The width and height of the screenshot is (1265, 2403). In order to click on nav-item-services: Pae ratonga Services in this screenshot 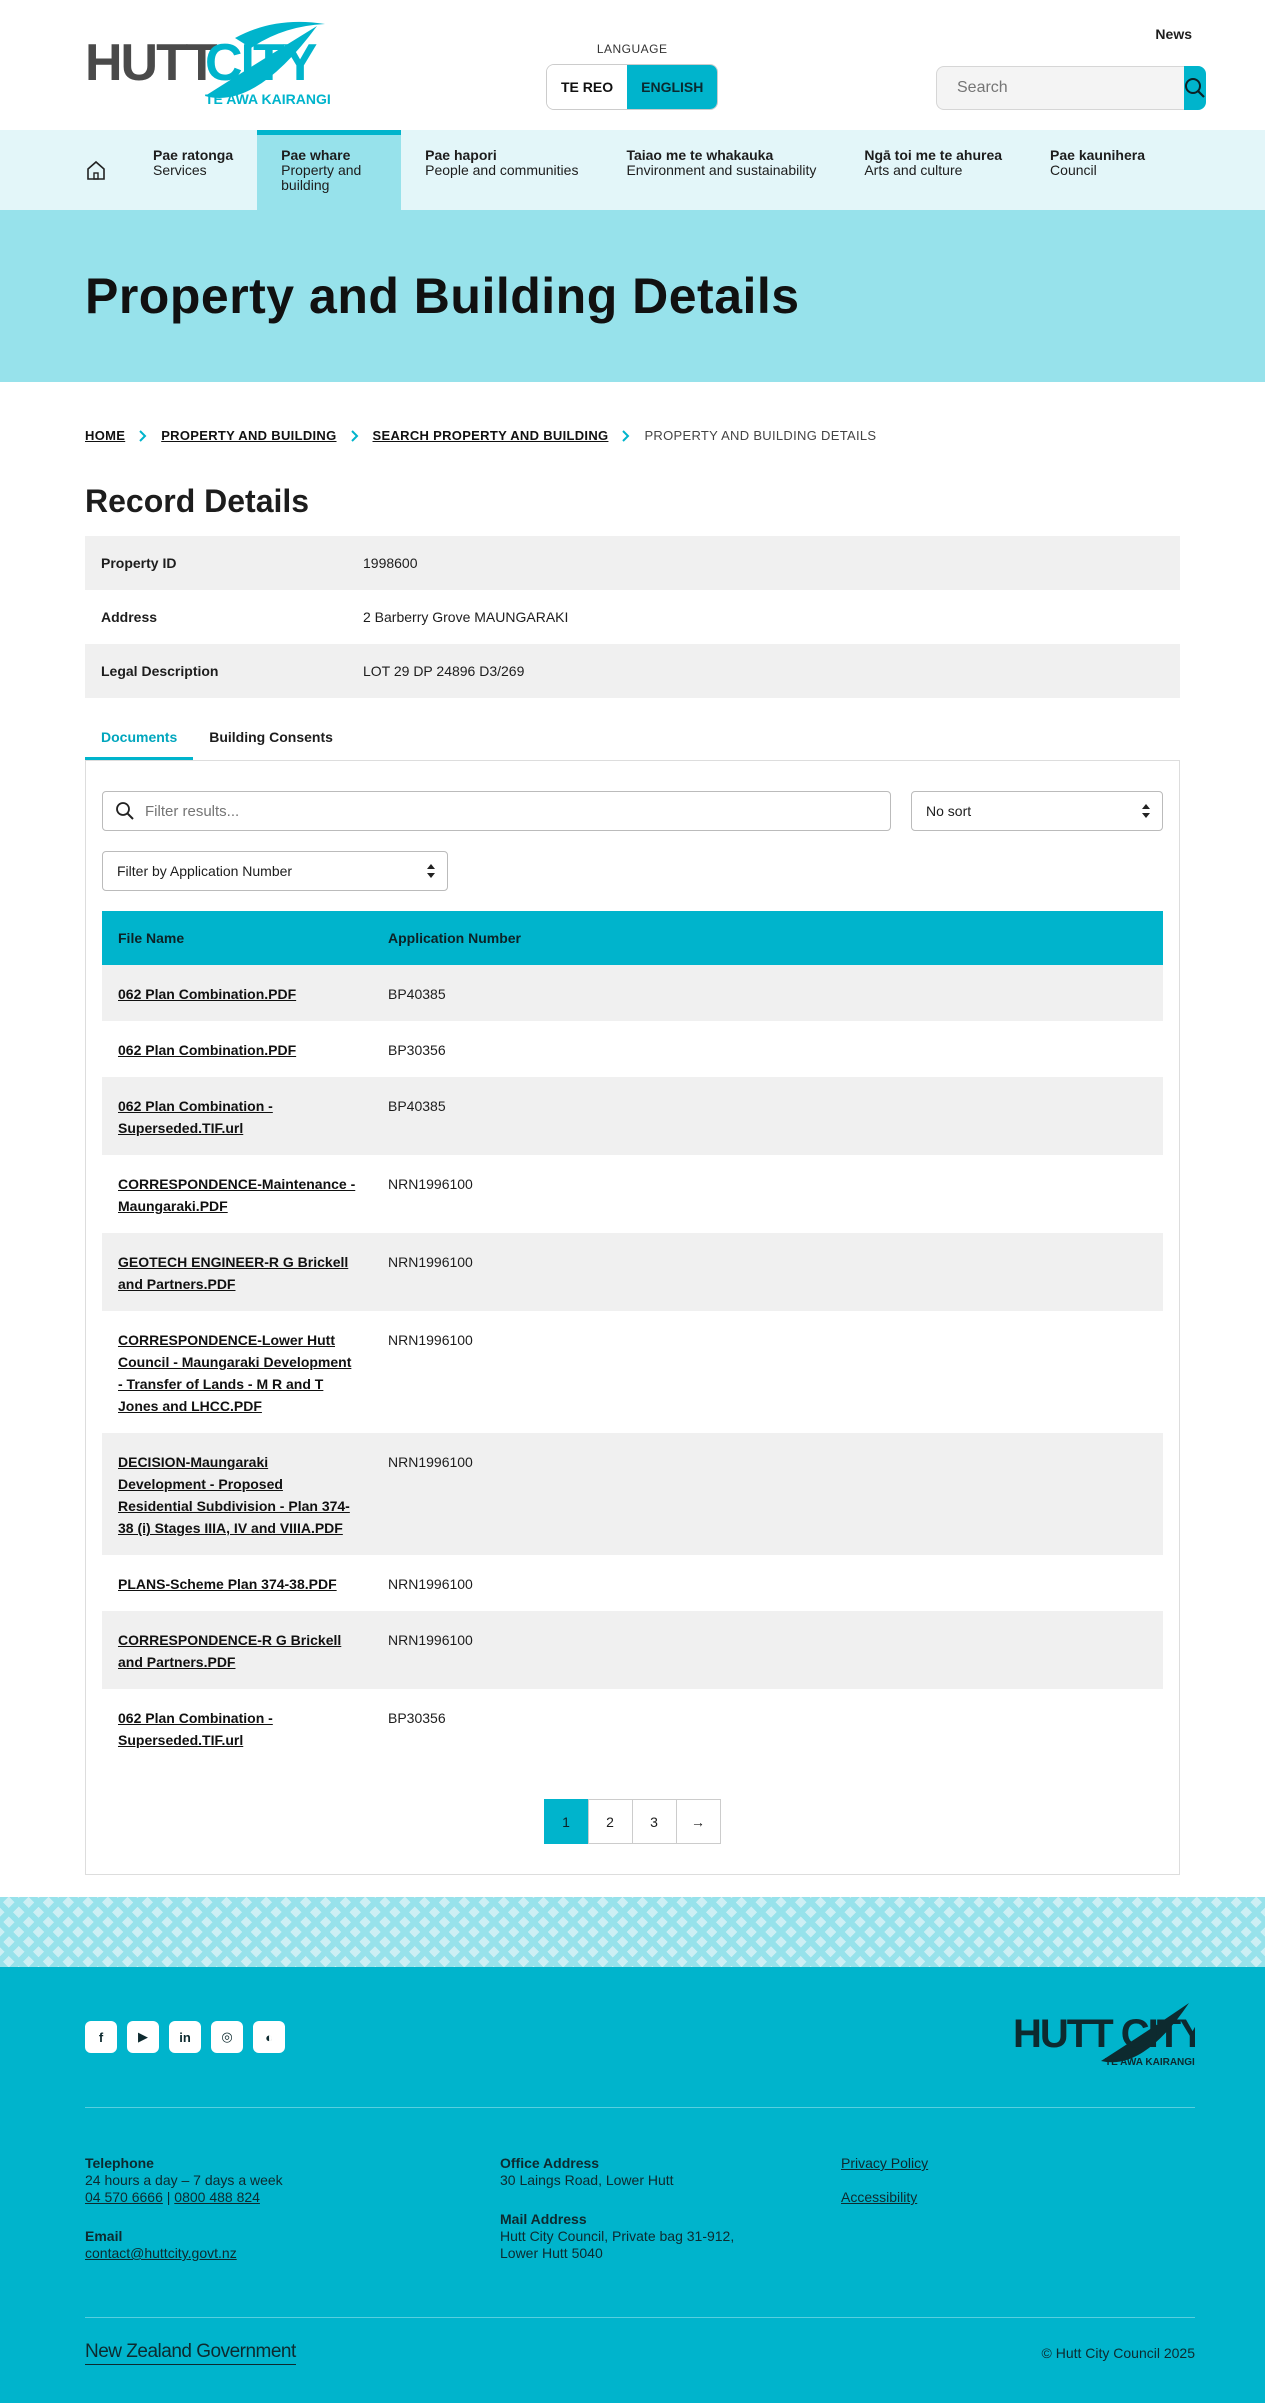, I will do `click(205, 170)`.